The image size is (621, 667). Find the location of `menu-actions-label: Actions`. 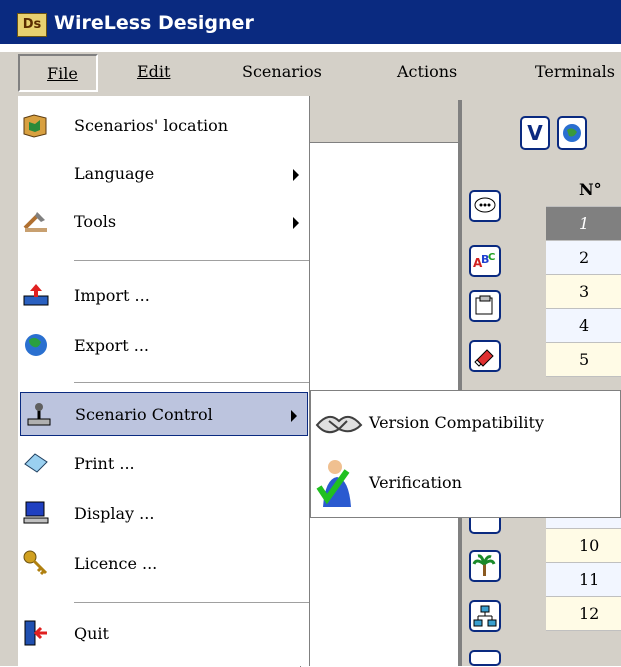

menu-actions-label: Actions is located at coordinates (427, 71).